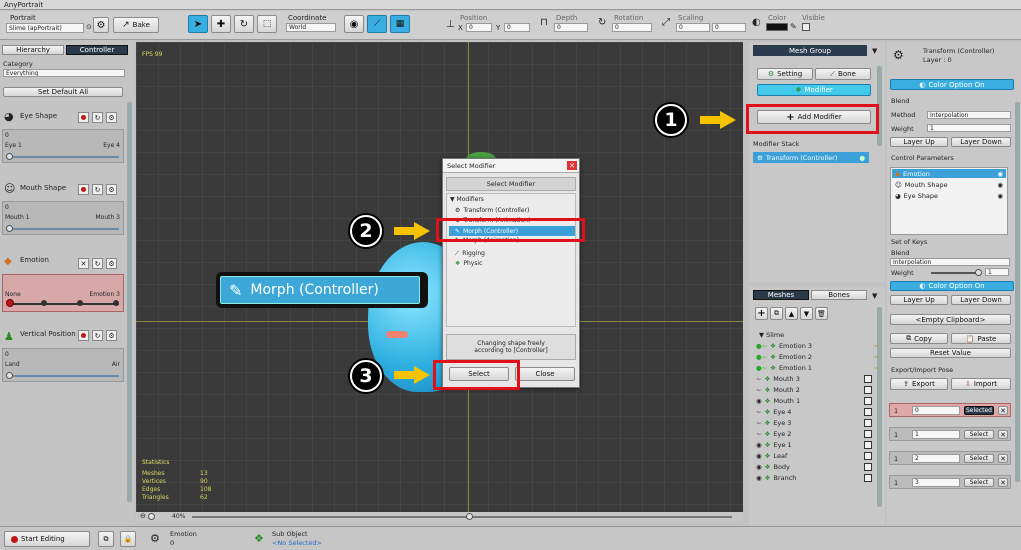 This screenshot has height=550, width=1021. What do you see at coordinates (950, 458) in the screenshot?
I see `key-row: 1 2 Select ✕` at bounding box center [950, 458].